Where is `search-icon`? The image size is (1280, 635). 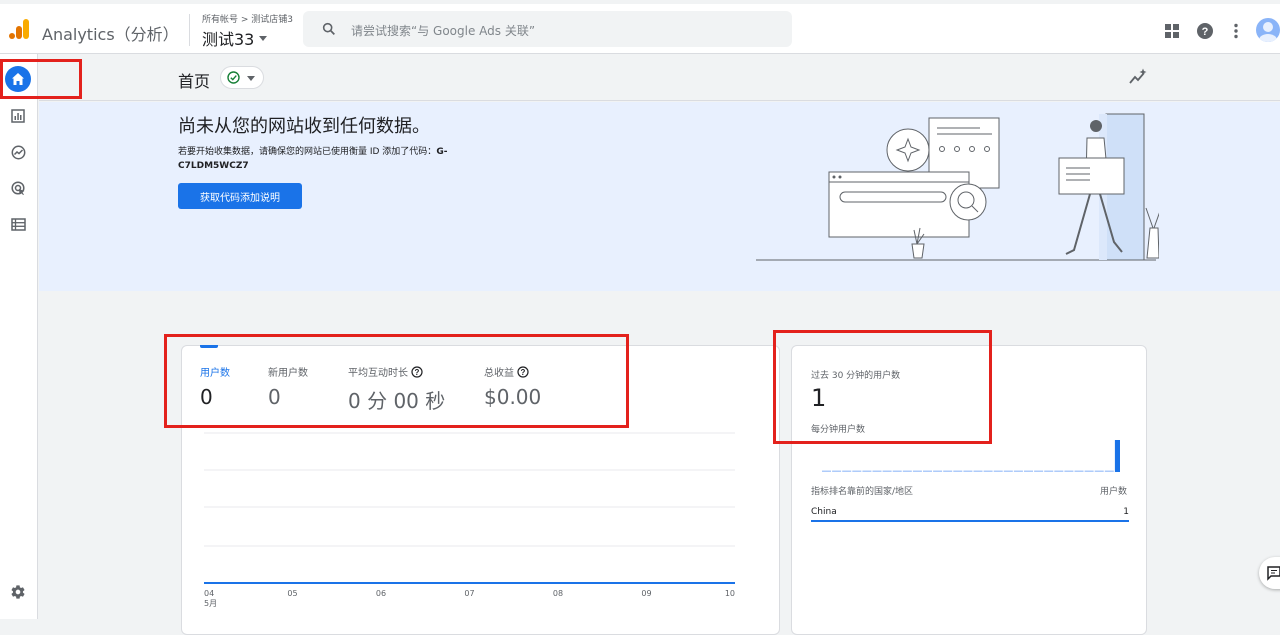
search-icon is located at coordinates (328, 28).